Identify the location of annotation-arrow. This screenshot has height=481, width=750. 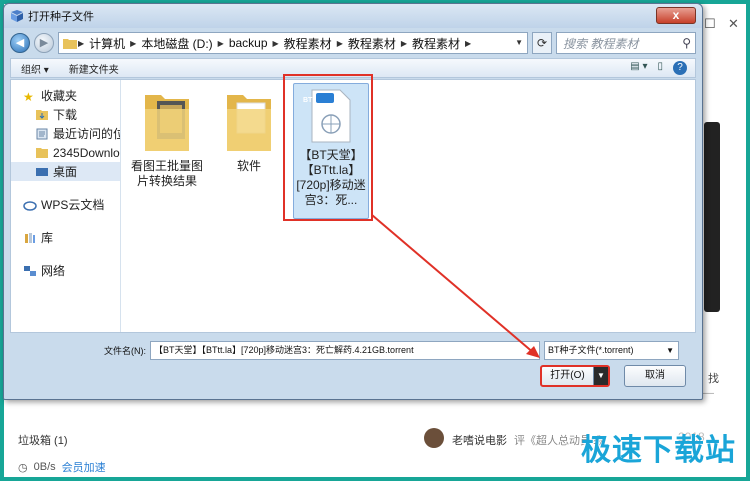
(455, 286).